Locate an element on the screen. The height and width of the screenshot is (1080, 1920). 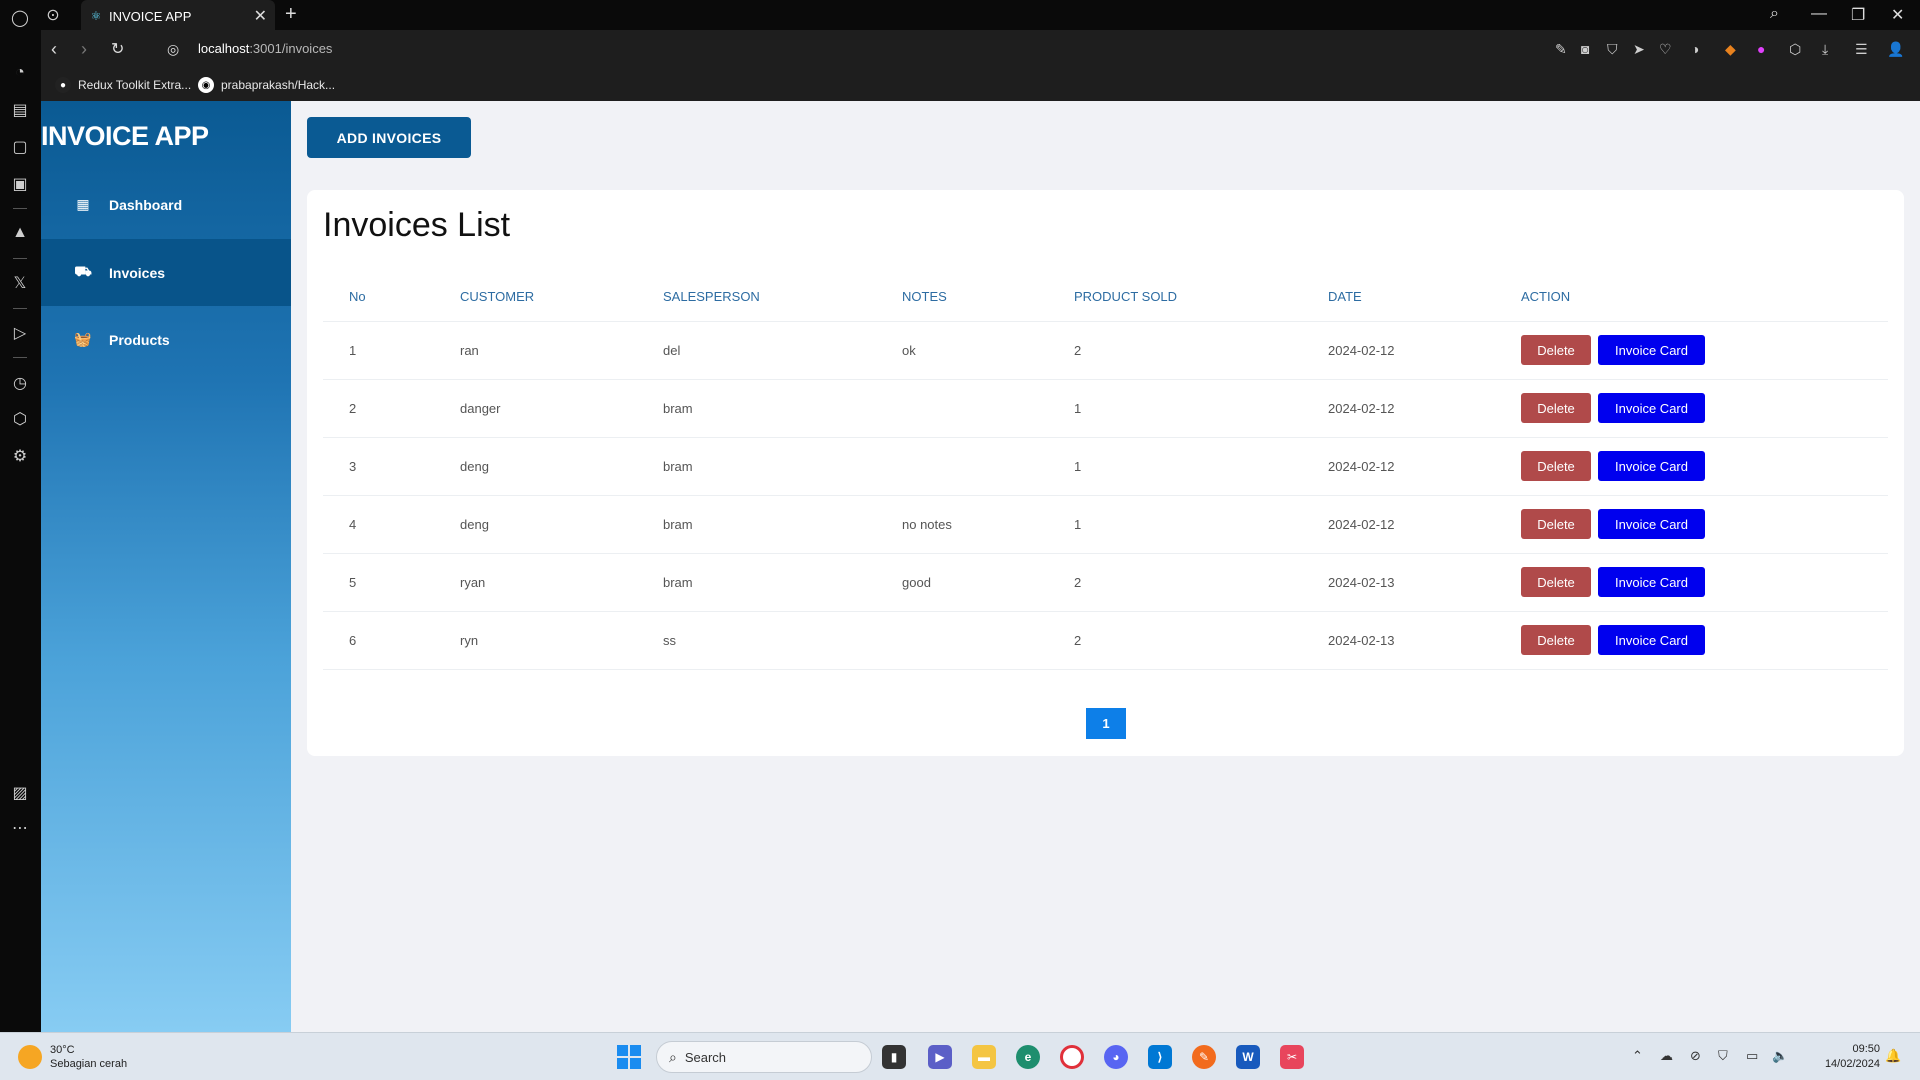
security-icon: ⛉ is located at coordinates (1723, 1056).